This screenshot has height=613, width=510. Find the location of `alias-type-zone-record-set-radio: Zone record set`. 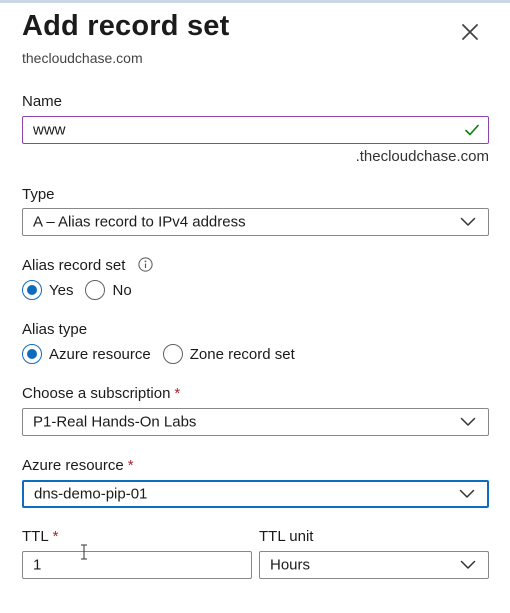

alias-type-zone-record-set-radio: Zone record set is located at coordinates (228, 354).